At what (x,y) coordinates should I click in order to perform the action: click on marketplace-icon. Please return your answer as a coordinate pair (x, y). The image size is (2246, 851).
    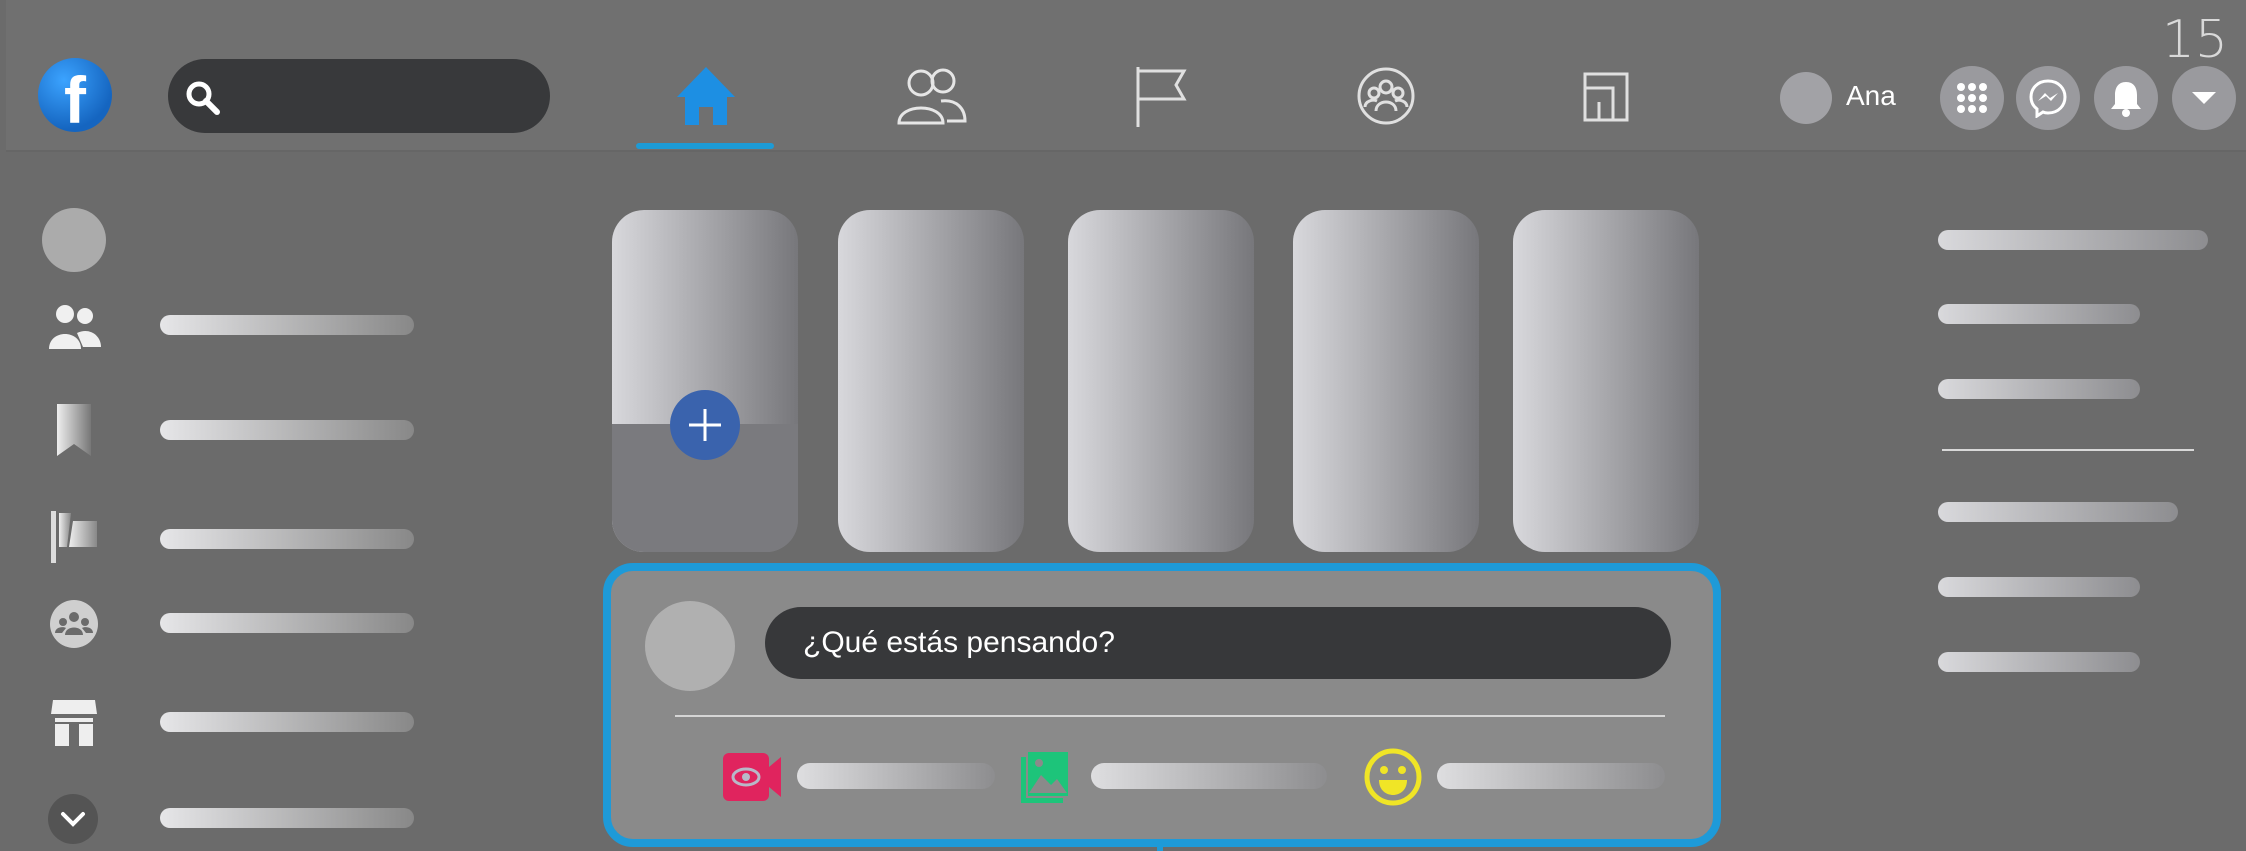
    Looking at the image, I should click on (74, 723).